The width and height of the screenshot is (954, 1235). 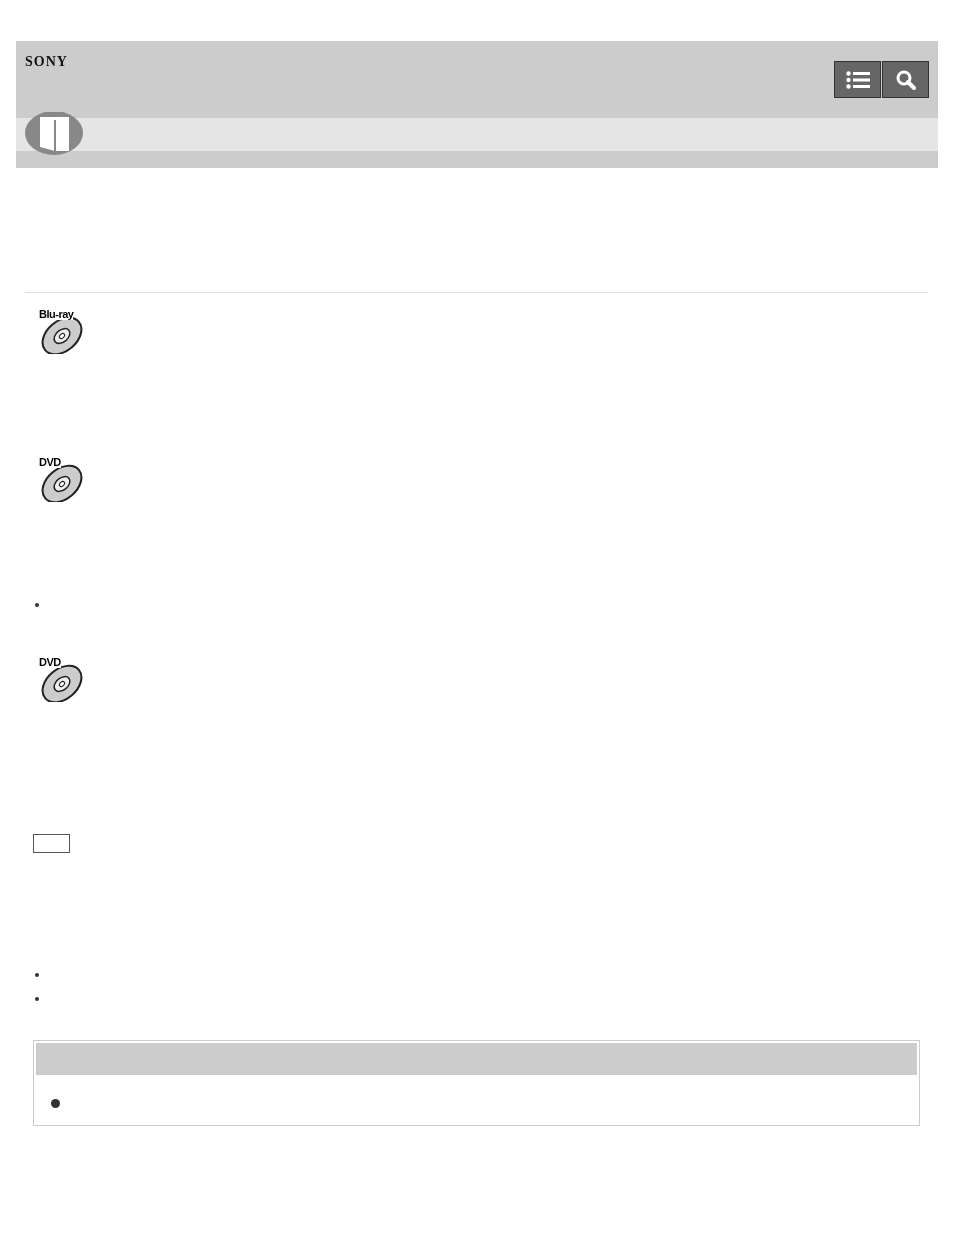 I want to click on menu-button, so click(x=857, y=79).